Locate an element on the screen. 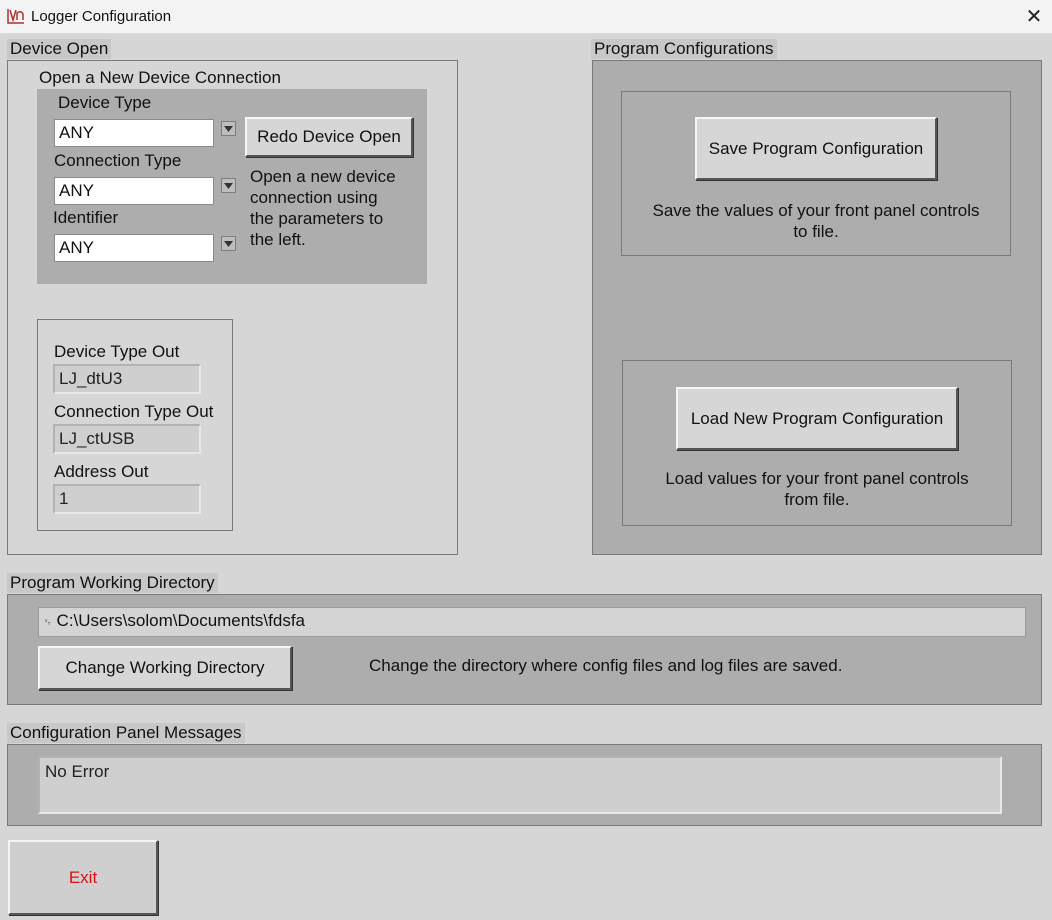  identifier-field: ANY is located at coordinates (134, 248).